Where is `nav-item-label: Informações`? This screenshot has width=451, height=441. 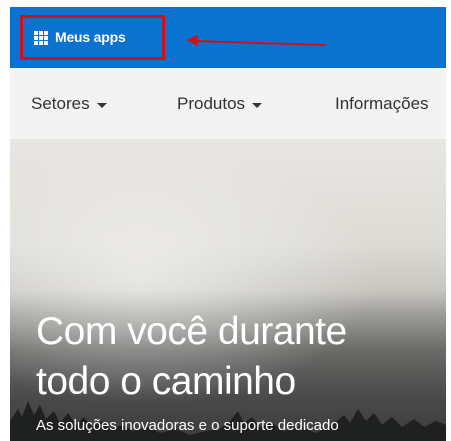 nav-item-label: Informações is located at coordinates (382, 103).